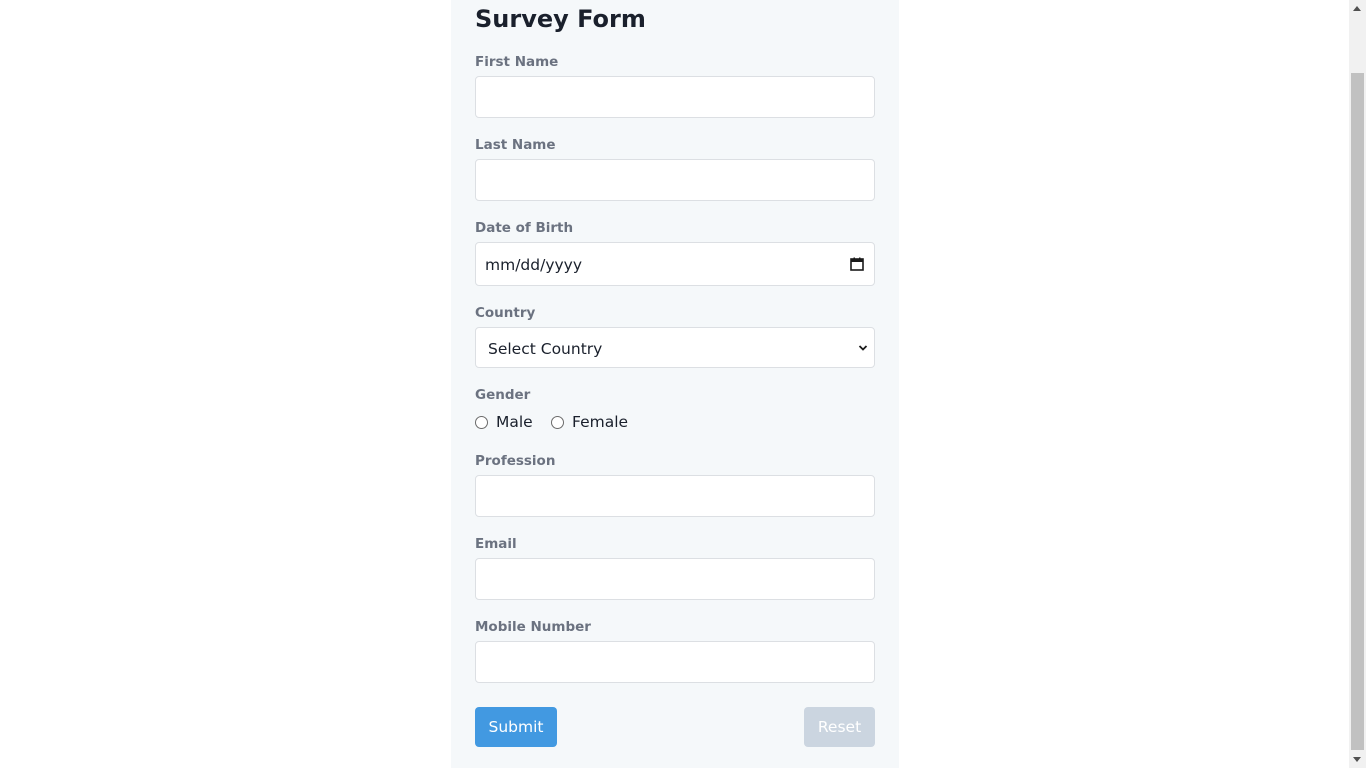  Describe the element at coordinates (524, 228) in the screenshot. I see `dob-label: Date of Birth` at that location.